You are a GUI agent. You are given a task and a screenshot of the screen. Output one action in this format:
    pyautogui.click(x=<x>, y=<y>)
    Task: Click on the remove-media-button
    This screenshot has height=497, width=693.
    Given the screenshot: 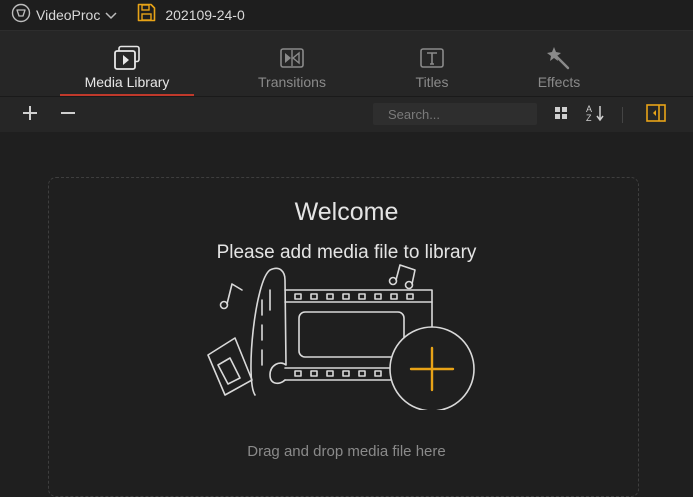 What is the action you would take?
    pyautogui.click(x=68, y=115)
    